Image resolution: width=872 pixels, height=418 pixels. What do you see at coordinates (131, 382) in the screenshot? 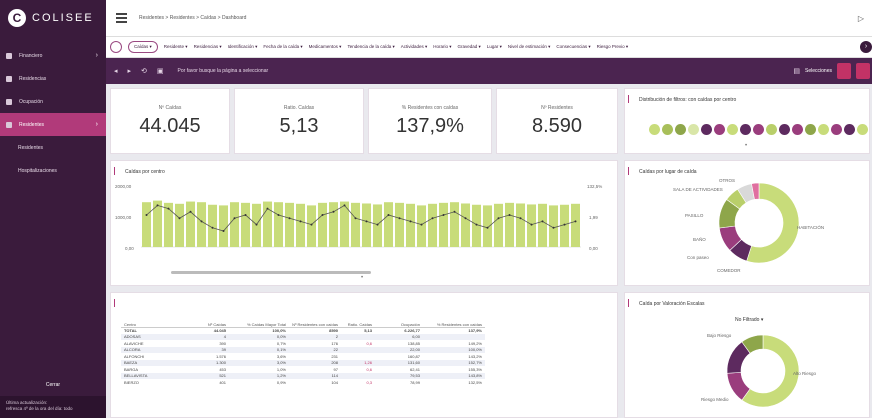
I see `table-cell: BIERZO` at bounding box center [131, 382].